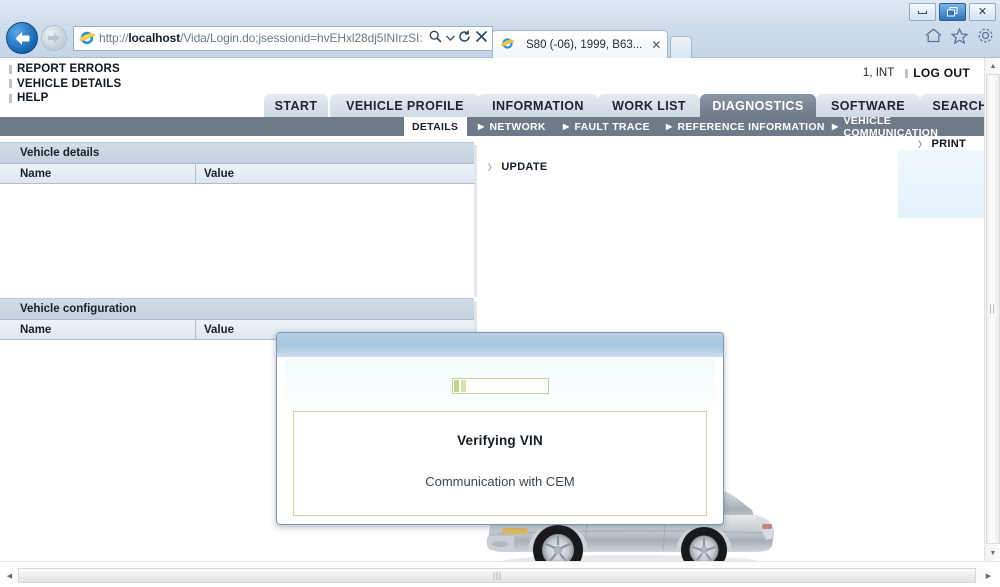 The image size is (1000, 587). I want to click on tab-label: INFORMATION, so click(538, 105).